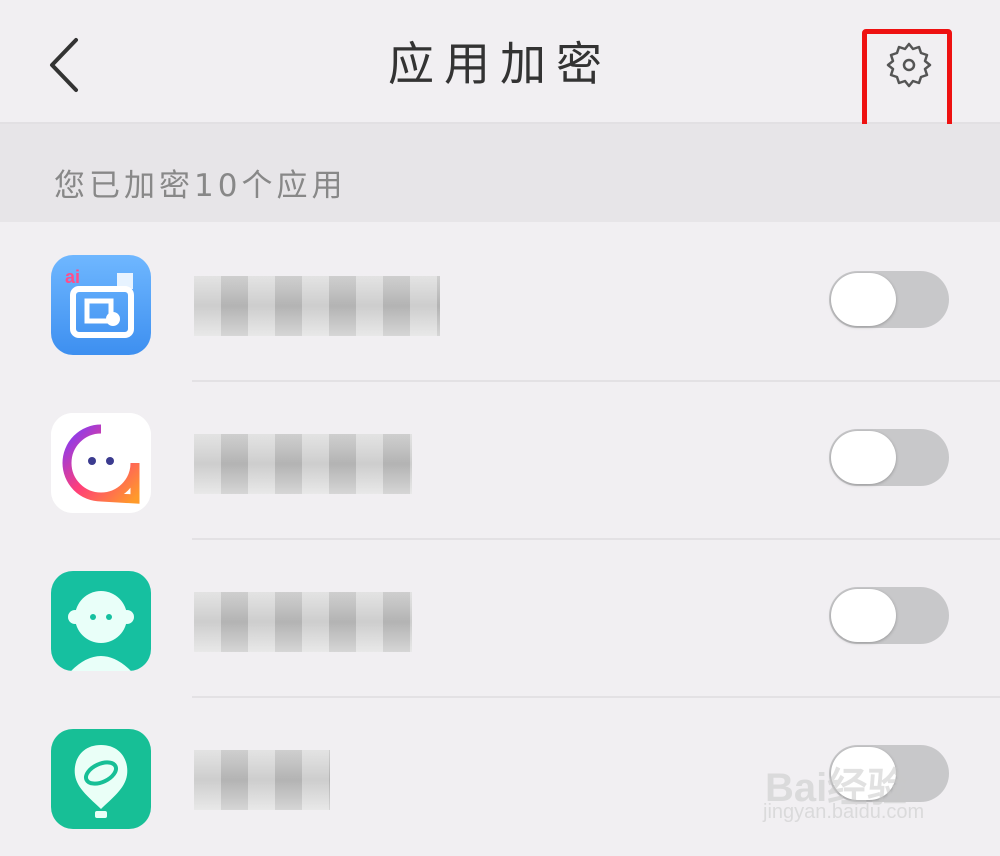 The width and height of the screenshot is (1000, 856). What do you see at coordinates (72, 277) in the screenshot?
I see `svg-text: ai` at bounding box center [72, 277].